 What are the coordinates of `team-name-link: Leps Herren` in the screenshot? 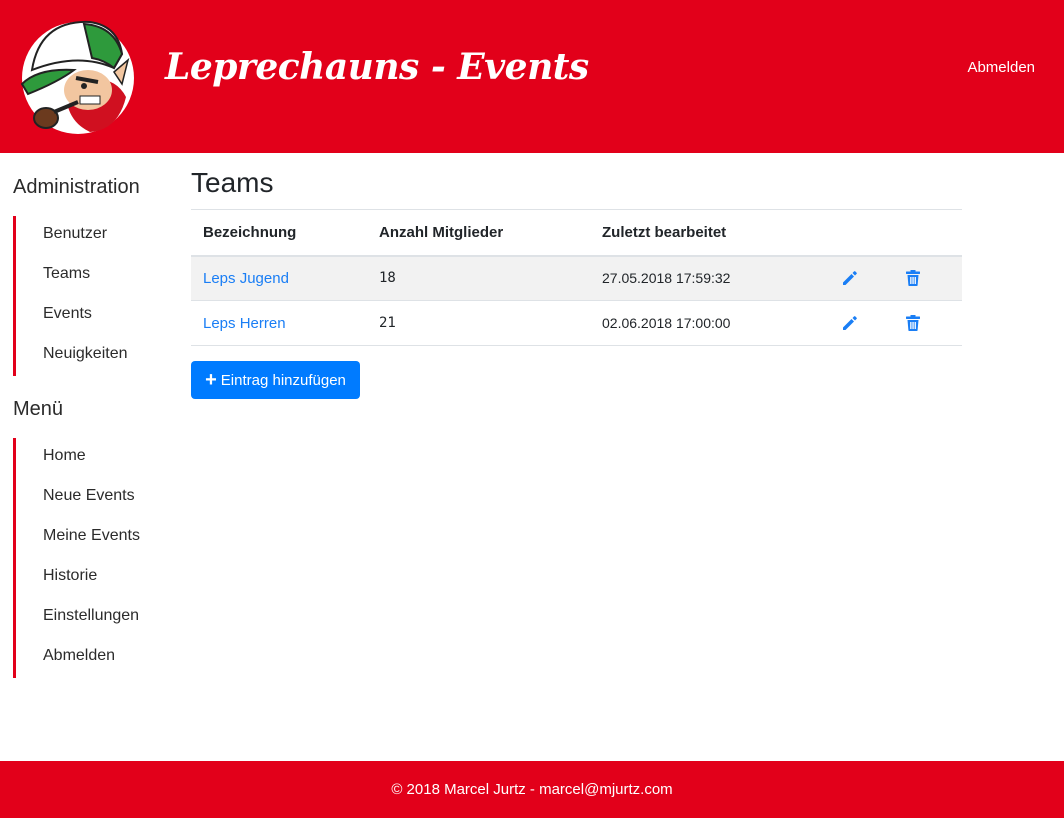 It's located at (244, 323).